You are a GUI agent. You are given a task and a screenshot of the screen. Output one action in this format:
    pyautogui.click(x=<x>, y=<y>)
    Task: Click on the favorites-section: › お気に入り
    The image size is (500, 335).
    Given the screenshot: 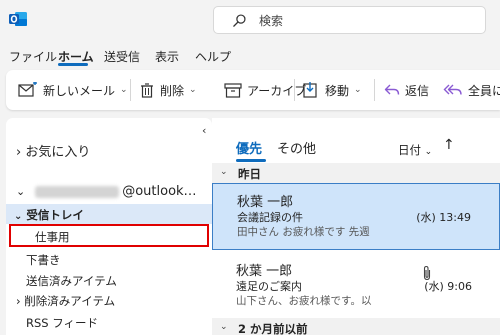 What is the action you would take?
    pyautogui.click(x=53, y=150)
    